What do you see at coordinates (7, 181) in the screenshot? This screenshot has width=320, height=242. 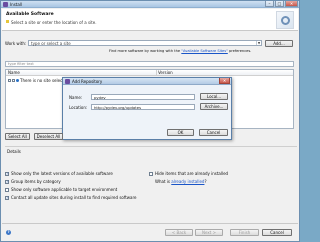 I see `group-by-category-checkbox` at bounding box center [7, 181].